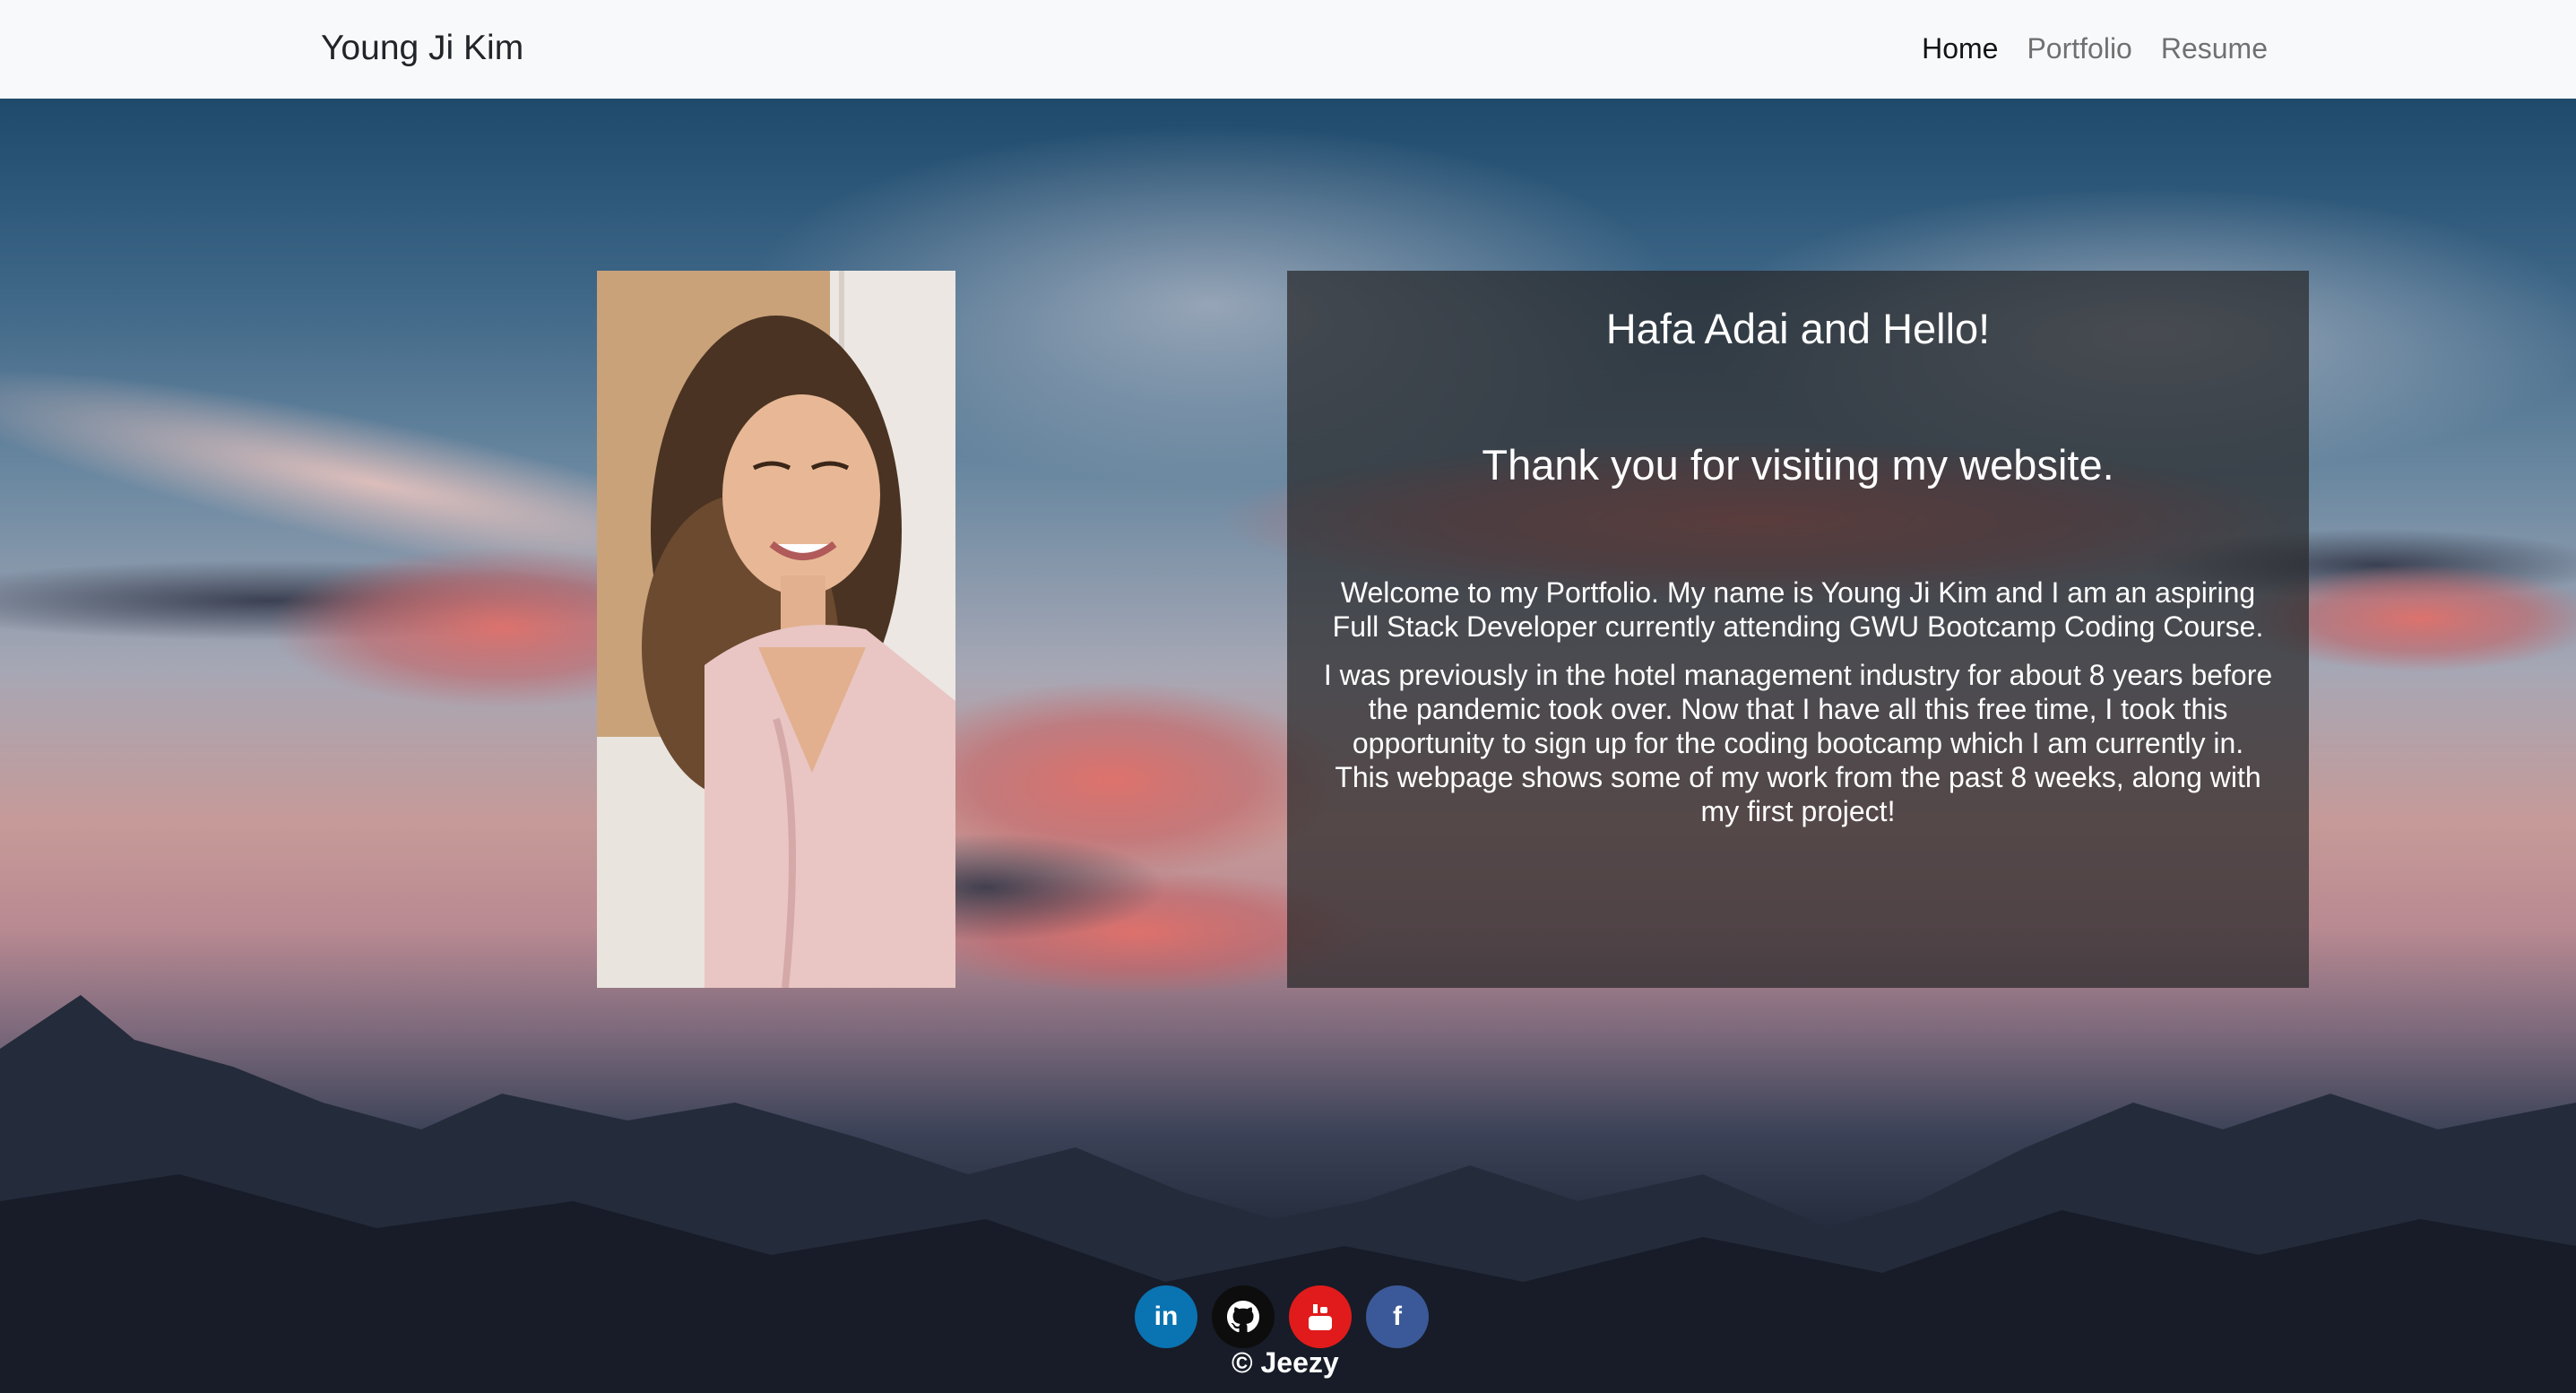 This screenshot has height=1393, width=2576. I want to click on profile-photo-illustration, so click(776, 629).